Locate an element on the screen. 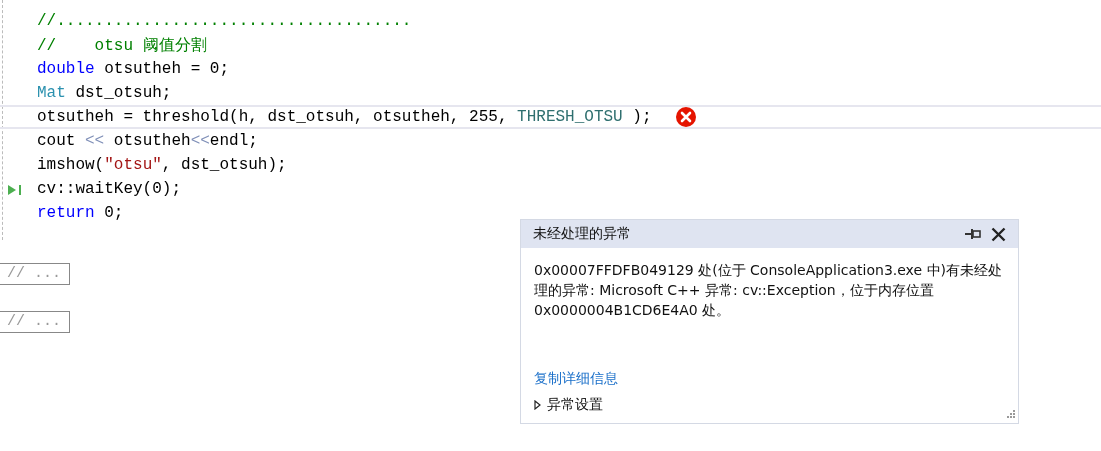 Image resolution: width=1101 pixels, height=451 pixels. code-line: // otsu 阈值分割 is located at coordinates (122, 45).